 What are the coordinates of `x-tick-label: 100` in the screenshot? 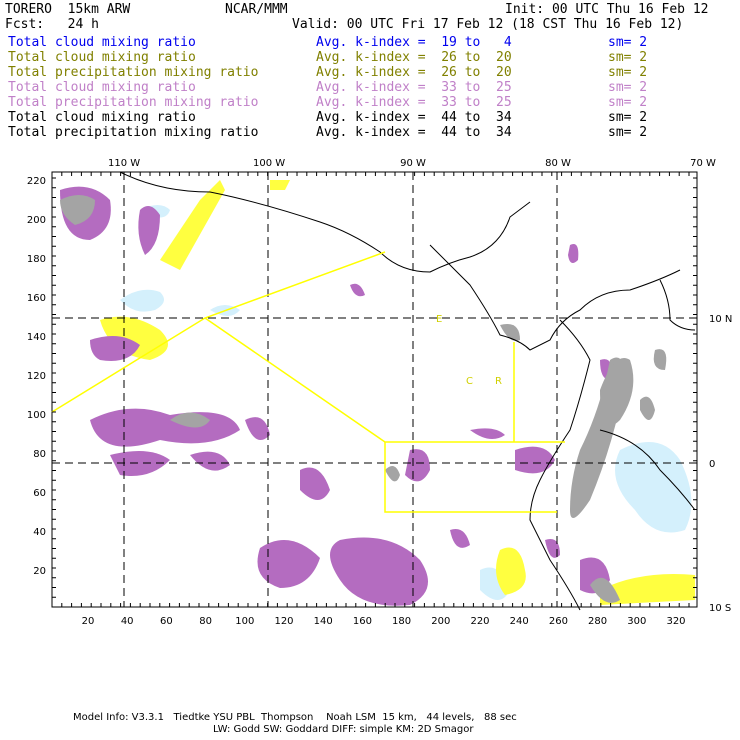 It's located at (245, 621).